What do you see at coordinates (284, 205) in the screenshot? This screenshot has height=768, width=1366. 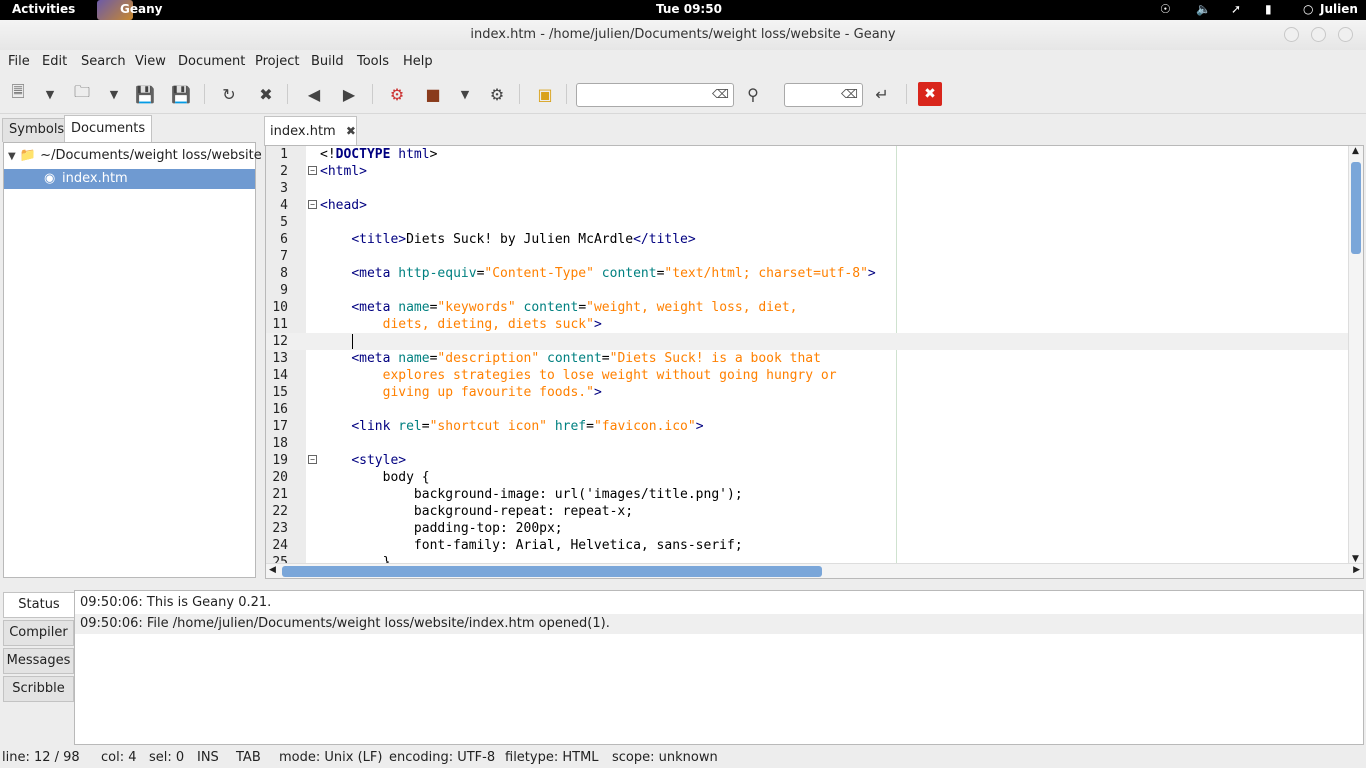 I see `line-number: 4` at bounding box center [284, 205].